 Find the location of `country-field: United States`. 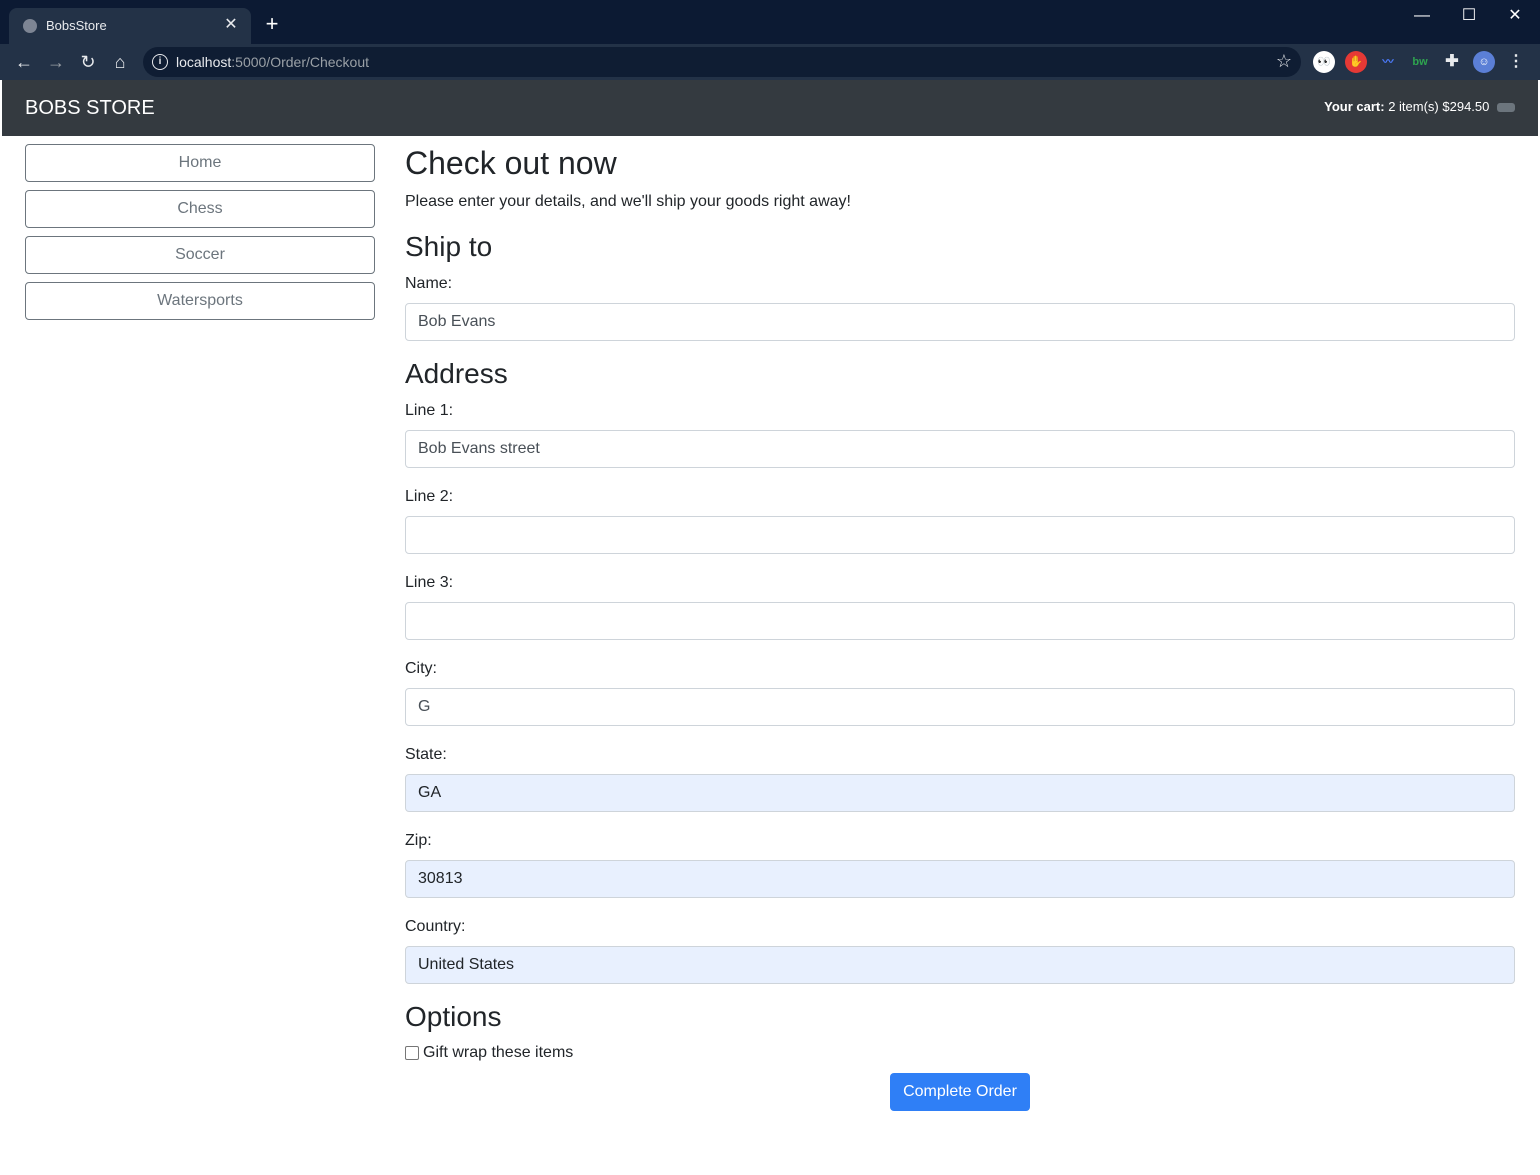

country-field: United States is located at coordinates (960, 965).